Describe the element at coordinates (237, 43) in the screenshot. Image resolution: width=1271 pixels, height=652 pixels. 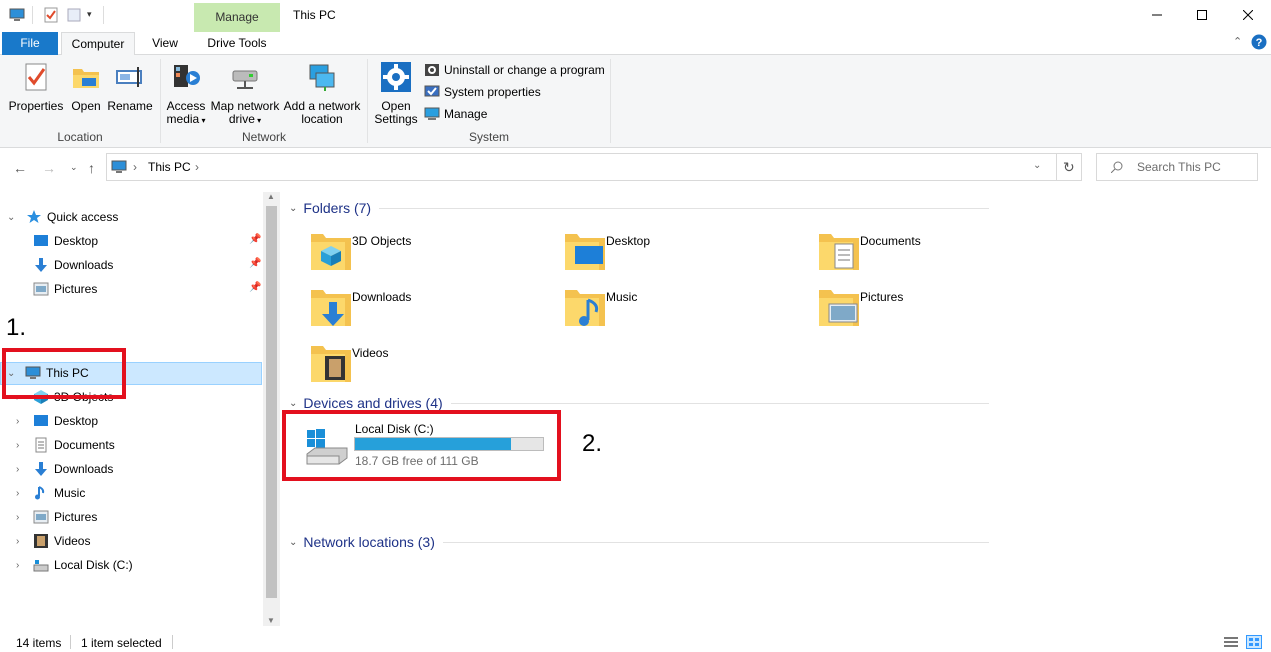
I see `tab-drive-tools: Drive Tools` at that location.